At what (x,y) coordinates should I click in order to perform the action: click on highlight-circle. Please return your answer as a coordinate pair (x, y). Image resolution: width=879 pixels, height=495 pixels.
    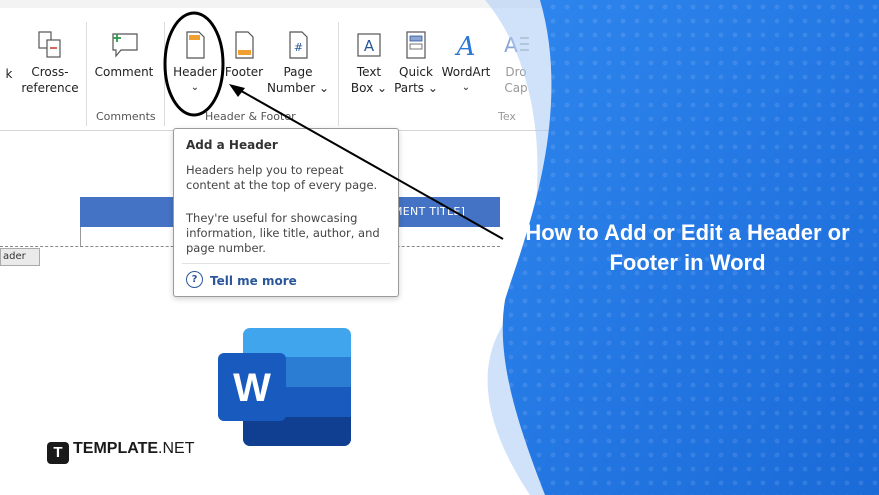
    Looking at the image, I should click on (194, 64).